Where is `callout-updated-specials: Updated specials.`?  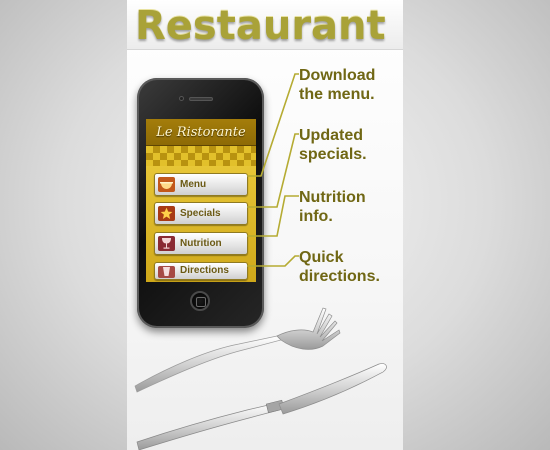 callout-updated-specials: Updated specials. is located at coordinates (333, 145).